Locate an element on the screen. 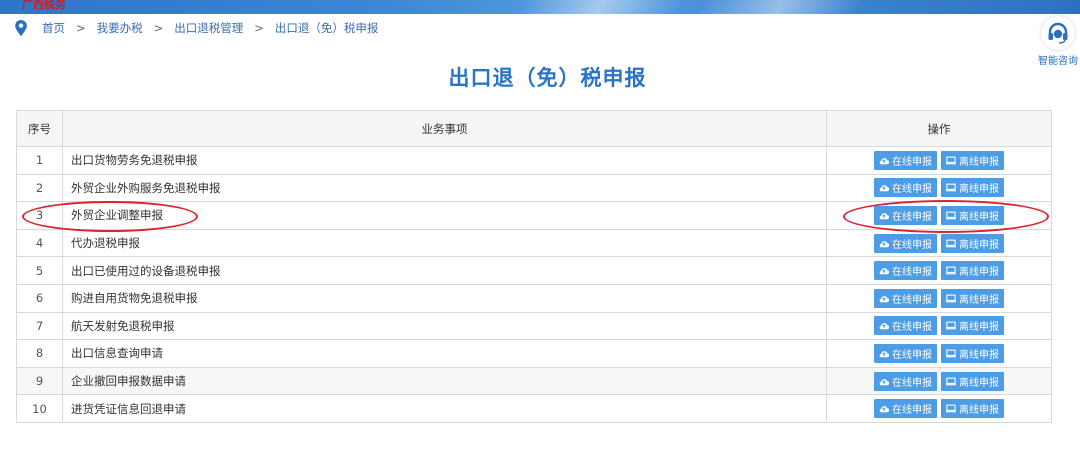 This screenshot has height=454, width=1080. row-index: 6 is located at coordinates (39, 298).